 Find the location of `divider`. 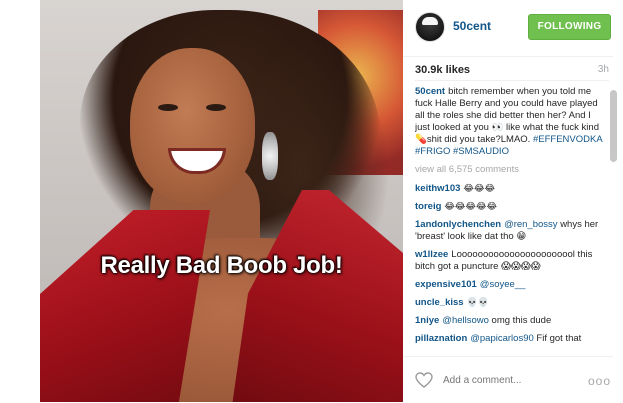

divider is located at coordinates (512, 80).